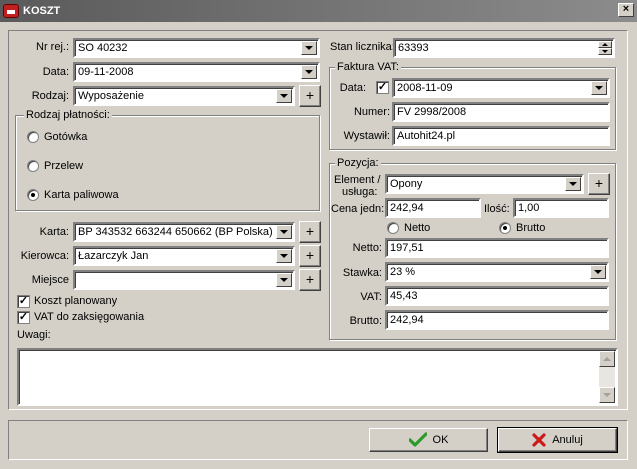  What do you see at coordinates (382, 87) in the screenshot?
I see `faktura-data-checkbox: ✓` at bounding box center [382, 87].